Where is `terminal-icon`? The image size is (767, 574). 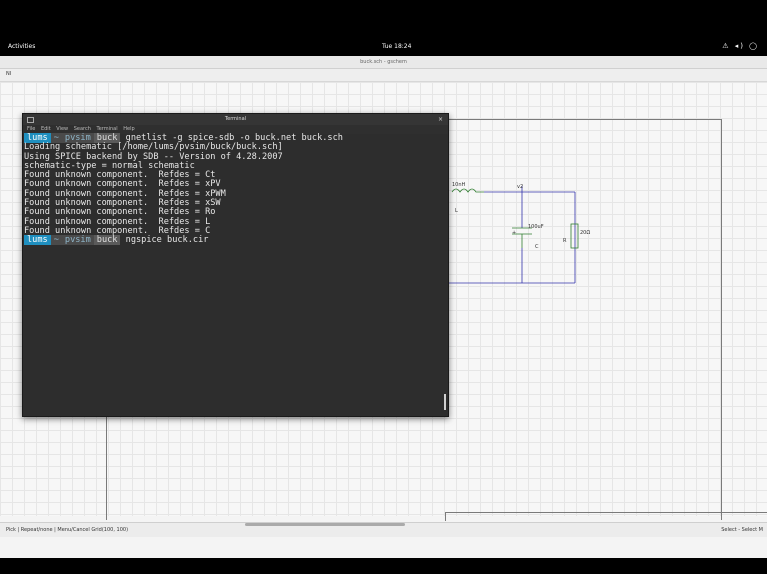 terminal-icon is located at coordinates (30, 120).